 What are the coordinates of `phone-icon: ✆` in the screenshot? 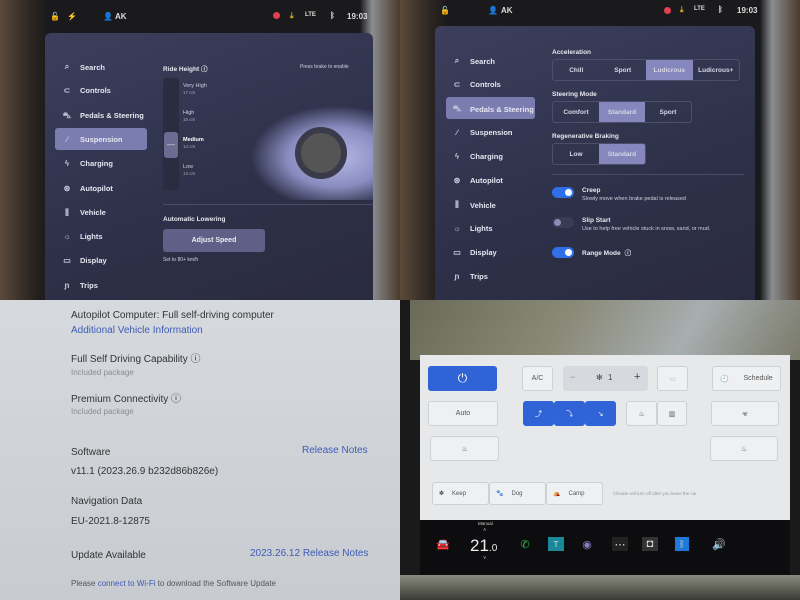 It's located at (525, 544).